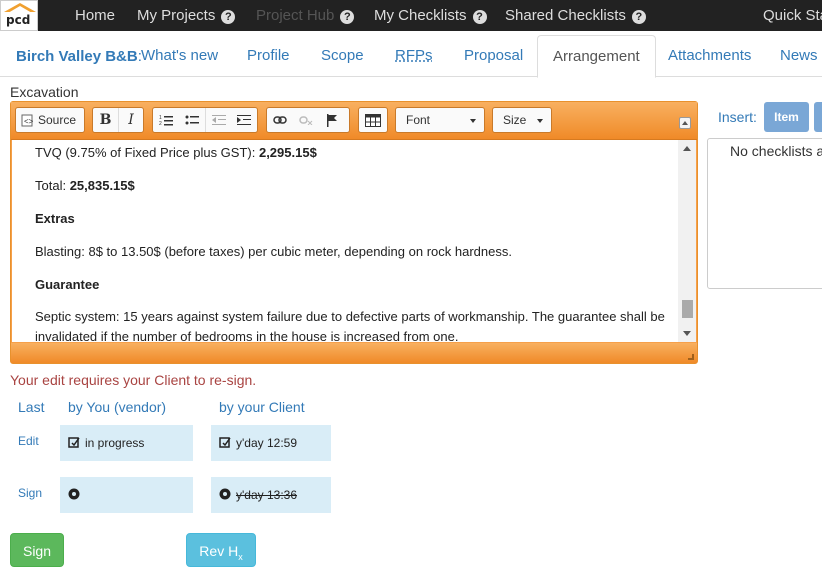 The width and height of the screenshot is (822, 583). I want to click on insert-label: Insert:, so click(737, 117).